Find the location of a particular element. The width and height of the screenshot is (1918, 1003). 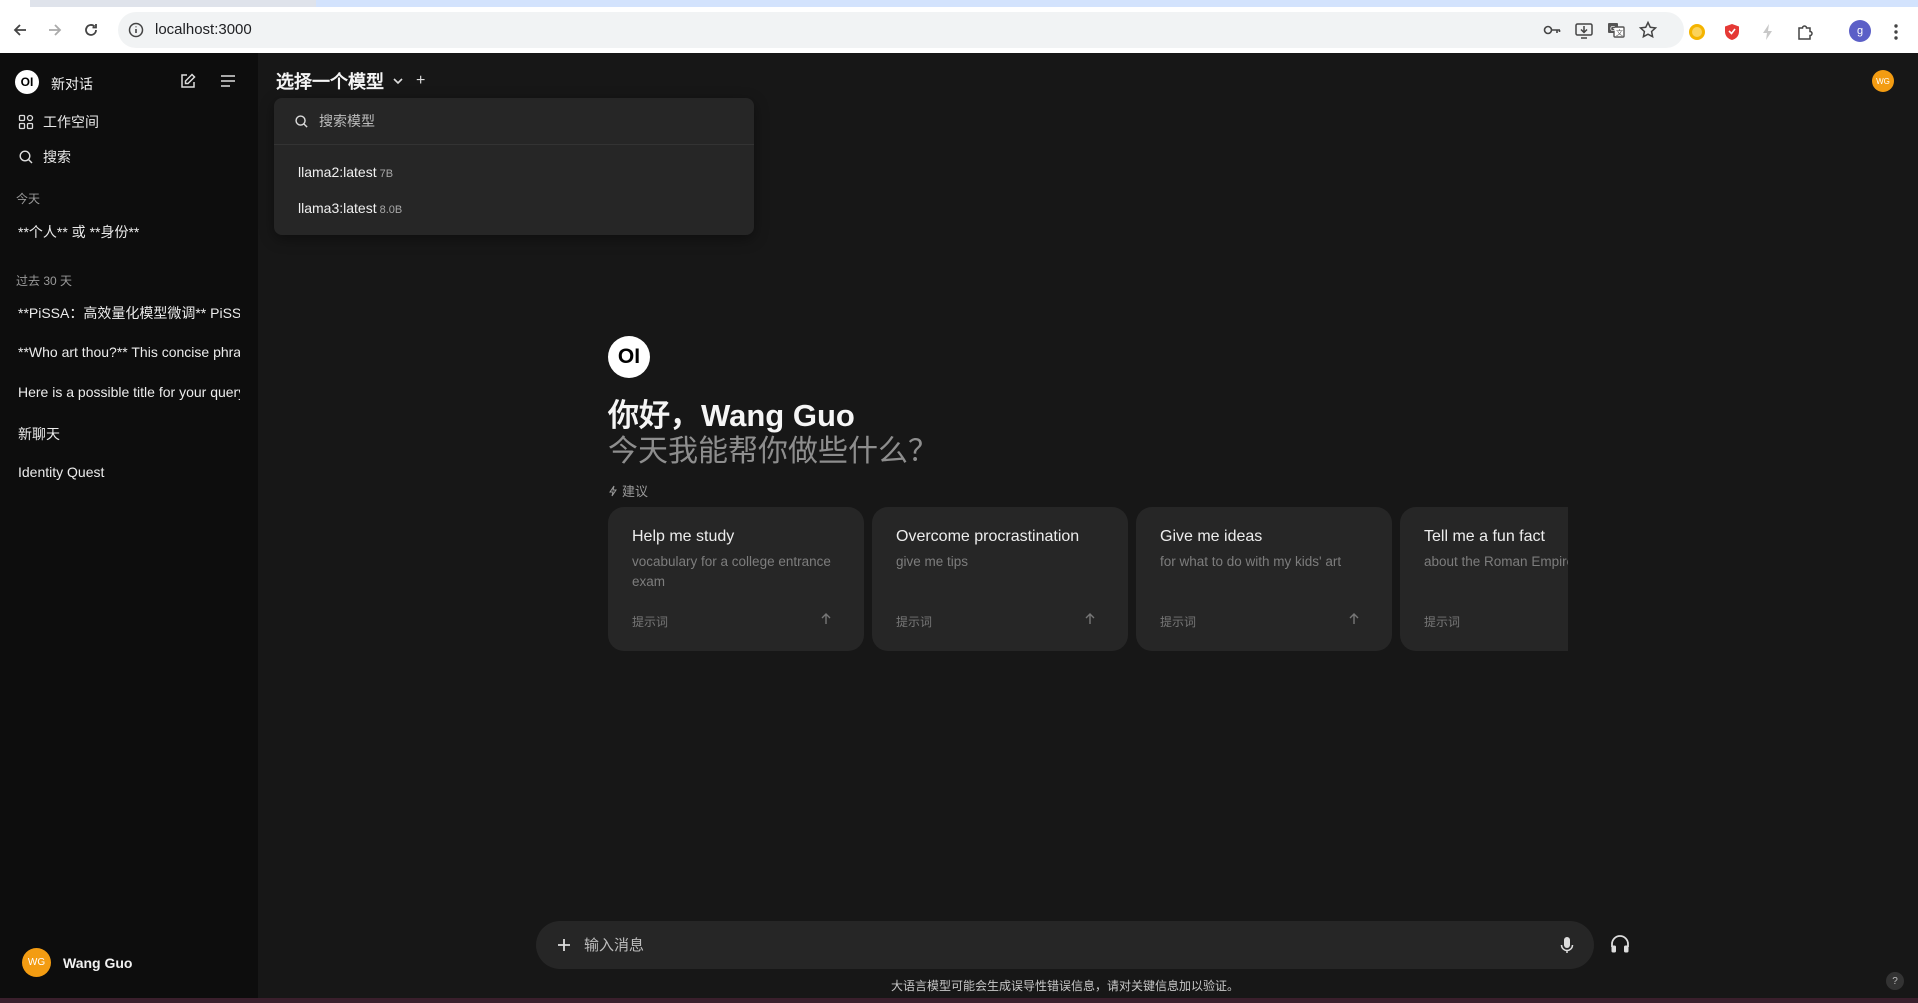

tab-strip-background is located at coordinates (1117, 3).